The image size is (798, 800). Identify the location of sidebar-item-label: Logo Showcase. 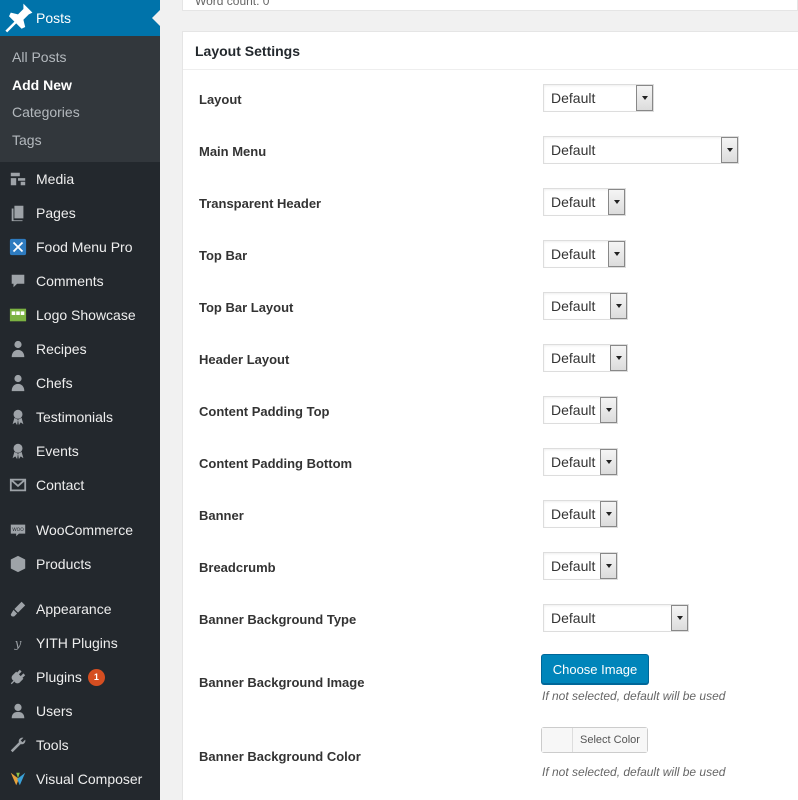
(86, 315).